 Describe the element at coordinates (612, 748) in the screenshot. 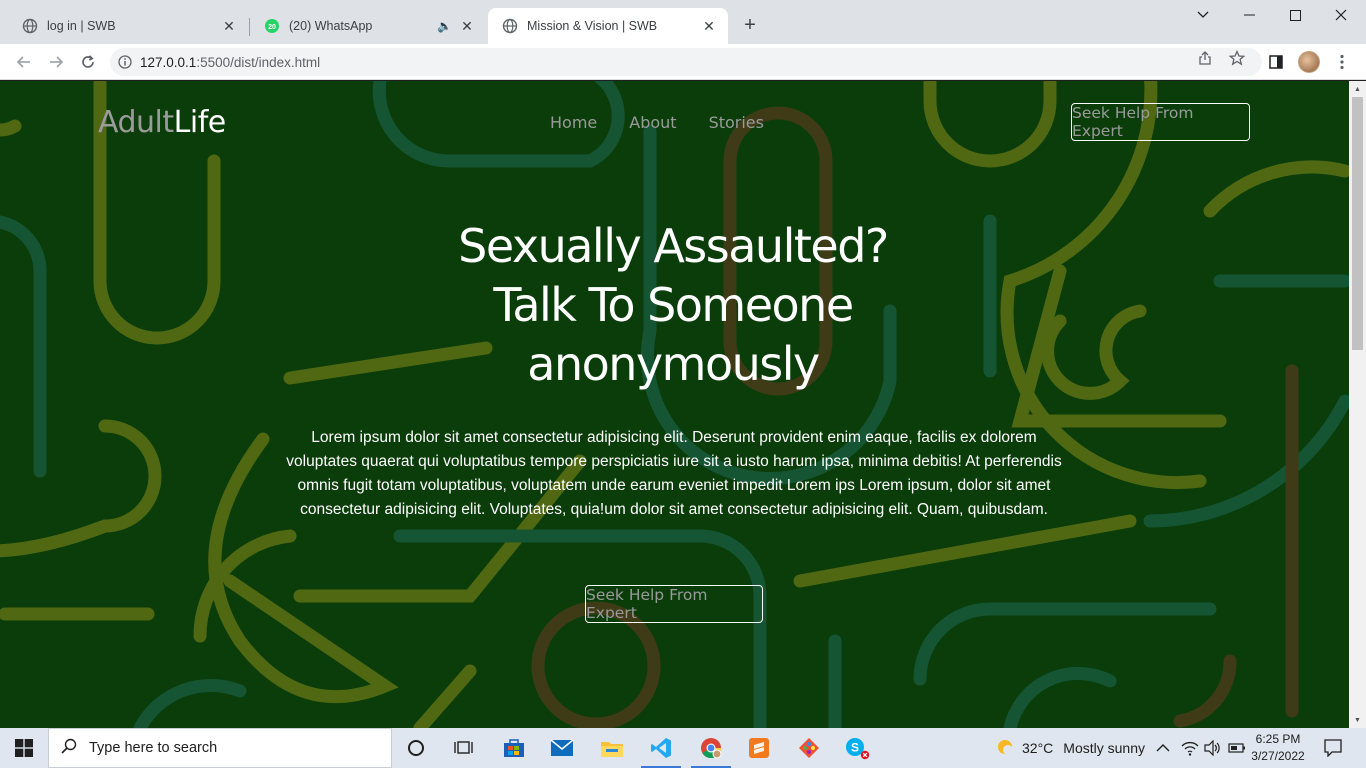

I see `file-explorer-icon` at that location.